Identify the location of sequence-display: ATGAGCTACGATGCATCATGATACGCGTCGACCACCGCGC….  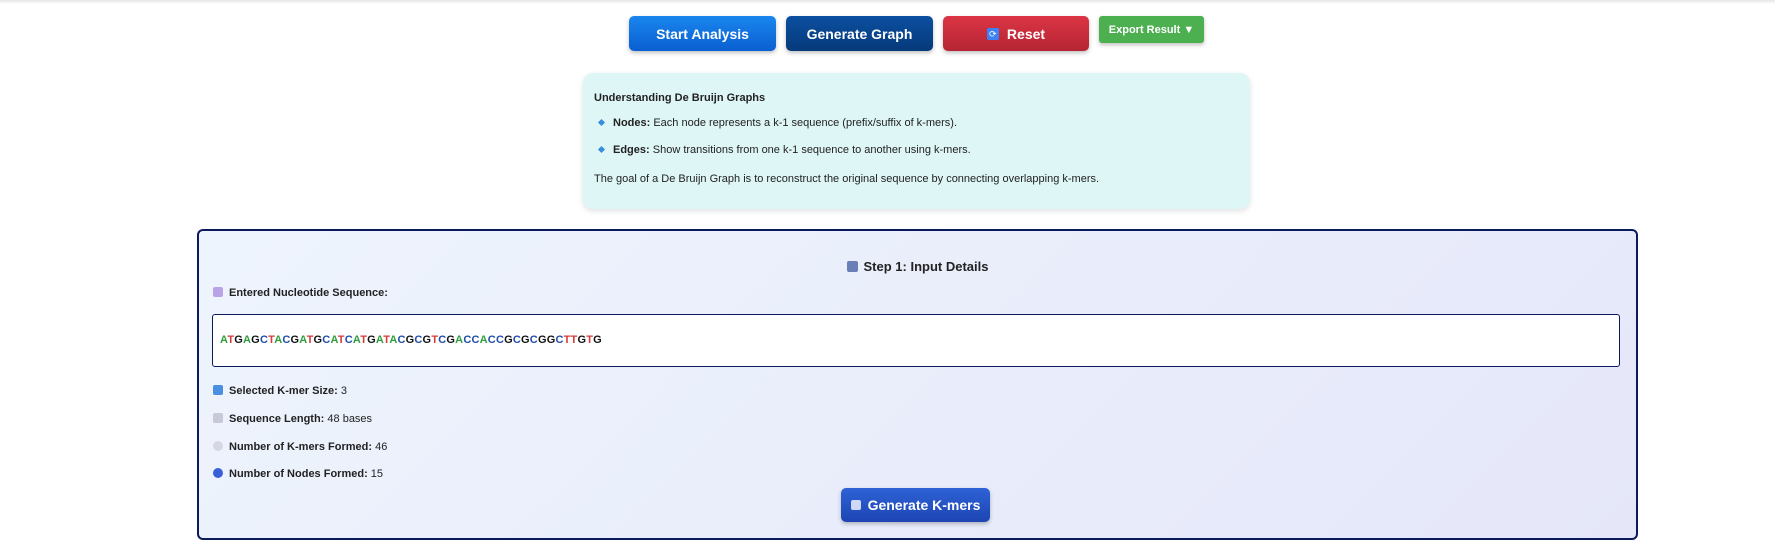
(916, 340).